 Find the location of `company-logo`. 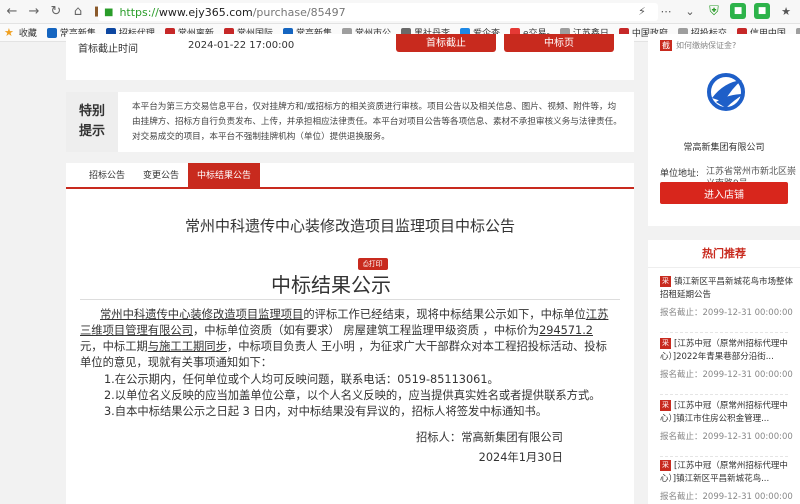

company-logo is located at coordinates (726, 92).